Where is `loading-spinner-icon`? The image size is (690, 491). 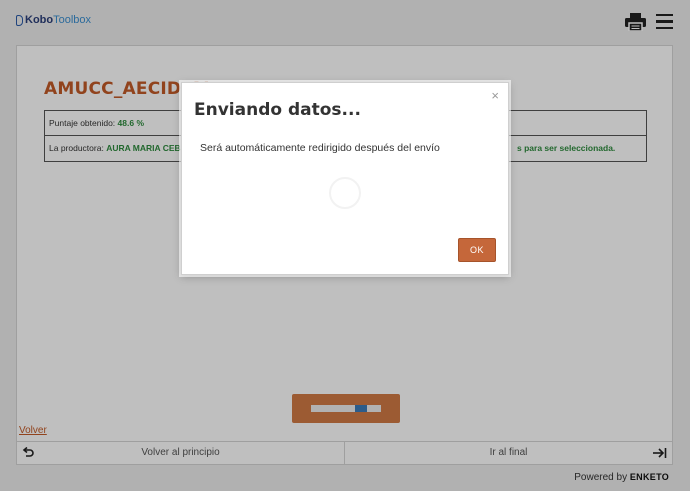
loading-spinner-icon is located at coordinates (345, 193).